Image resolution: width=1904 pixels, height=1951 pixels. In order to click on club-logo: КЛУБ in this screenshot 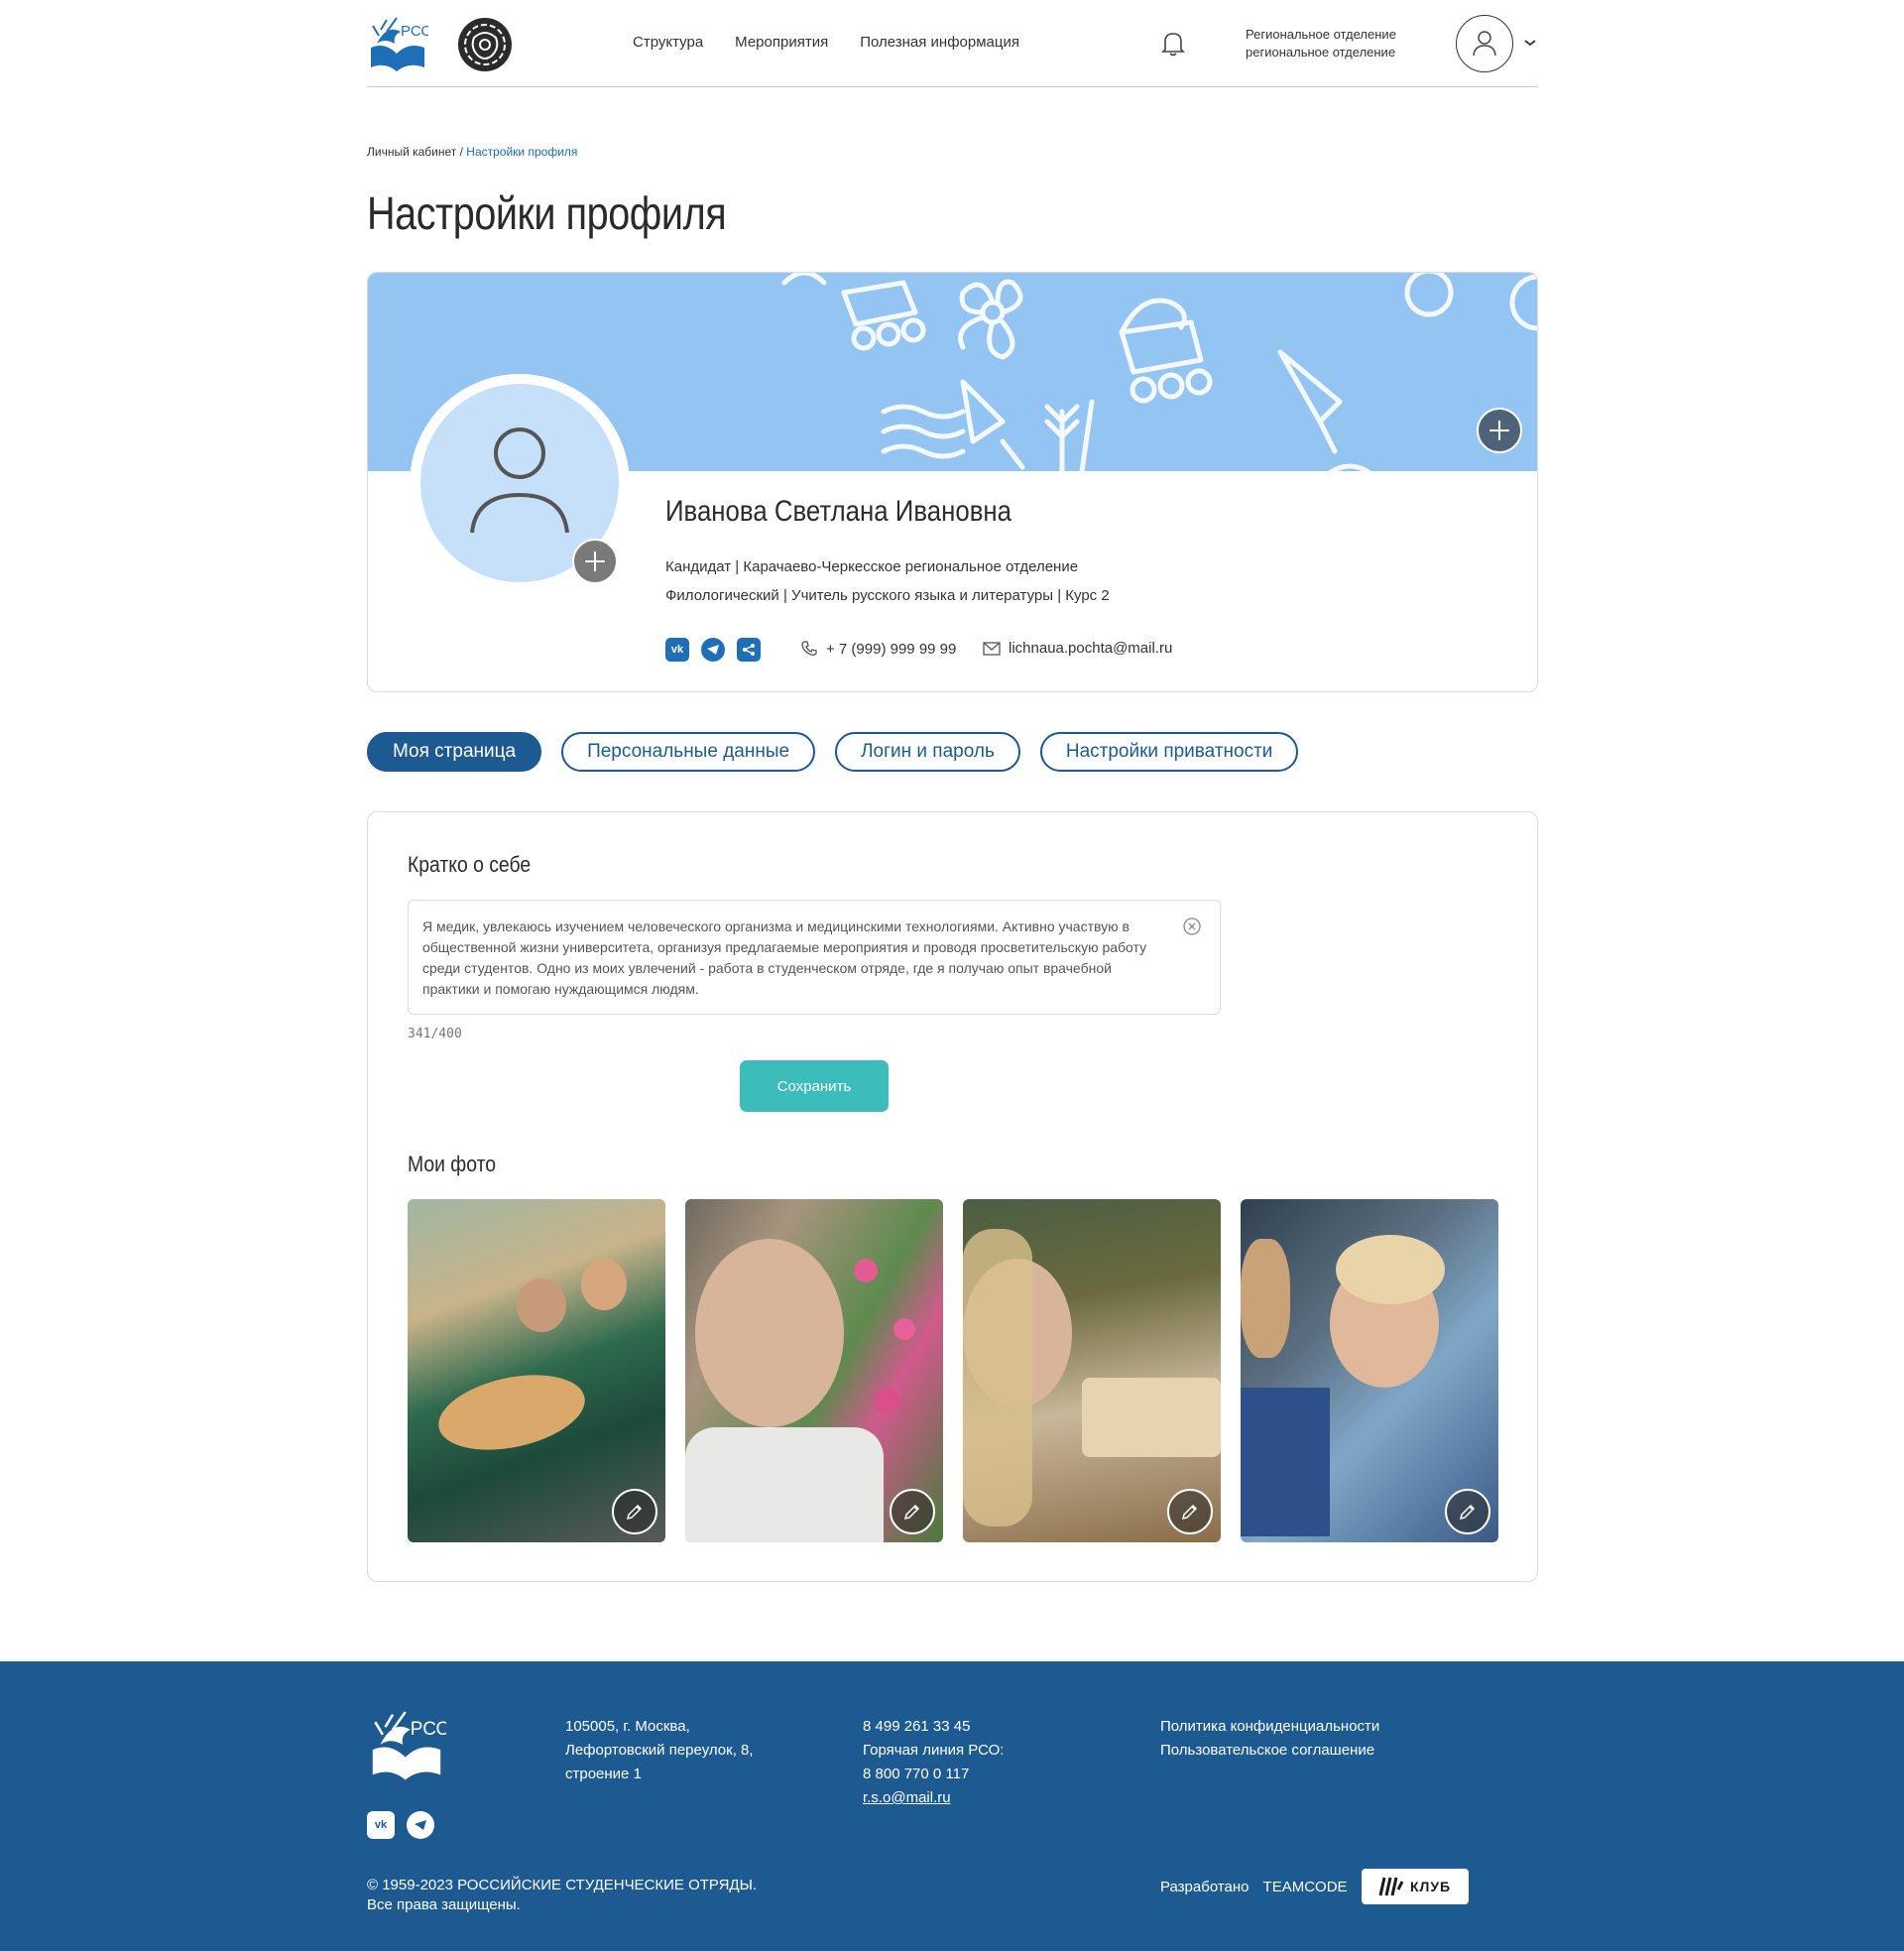, I will do `click(1415, 1886)`.